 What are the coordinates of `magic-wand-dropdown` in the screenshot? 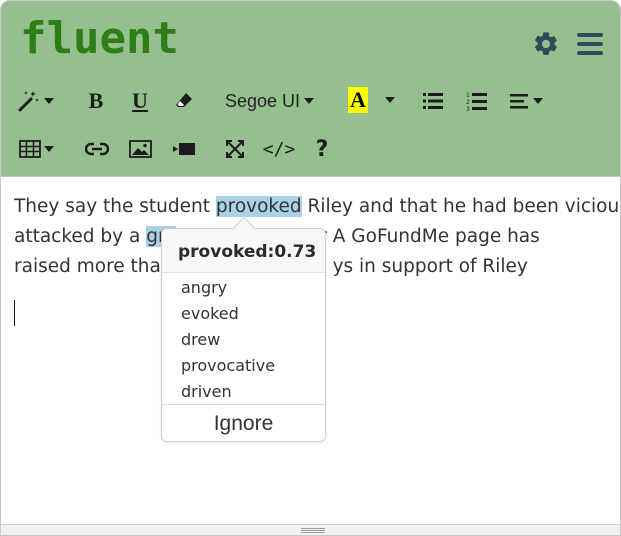 It's located at (35, 101).